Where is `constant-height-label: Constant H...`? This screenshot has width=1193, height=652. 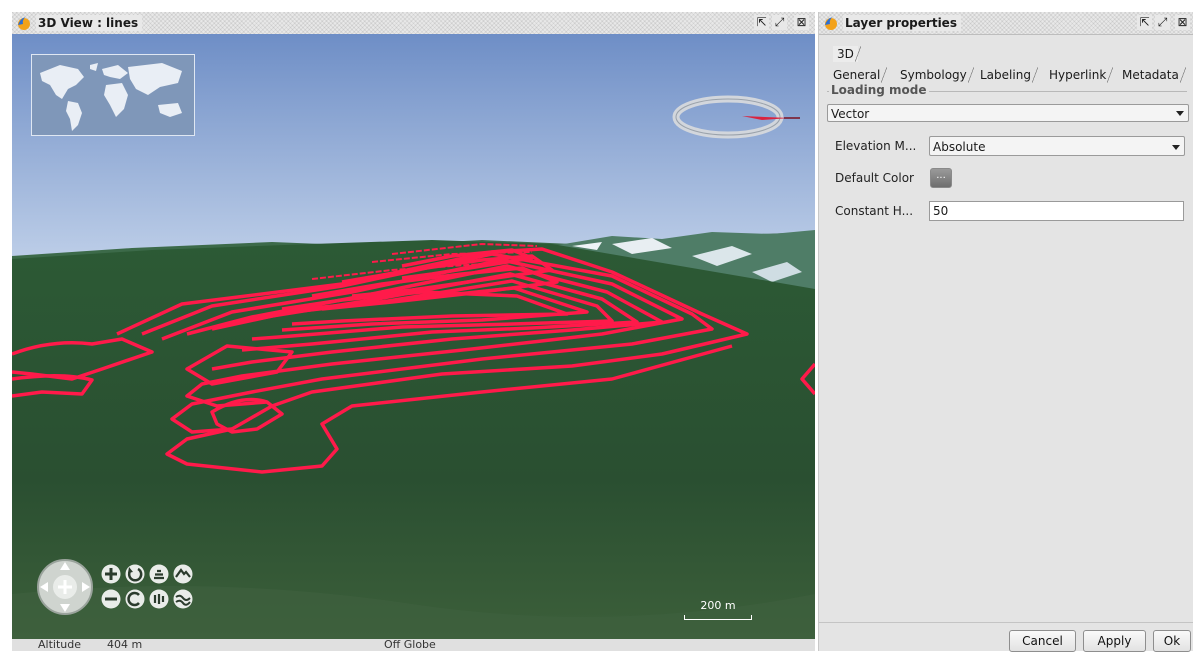 constant-height-label: Constant H... is located at coordinates (874, 211).